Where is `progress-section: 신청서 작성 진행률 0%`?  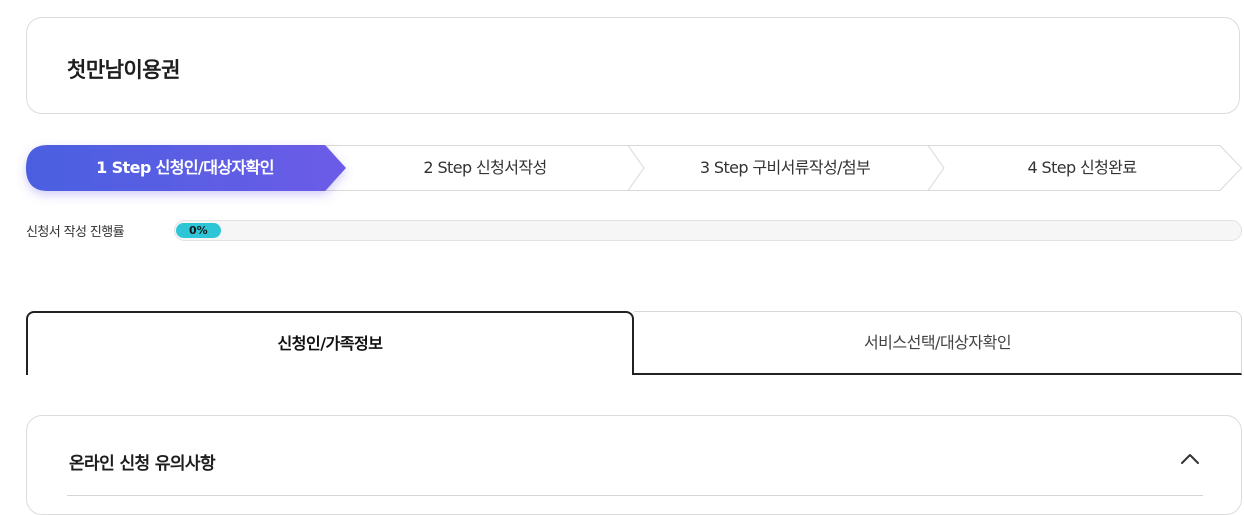
progress-section: 신청서 작성 진행률 0% is located at coordinates (634, 231).